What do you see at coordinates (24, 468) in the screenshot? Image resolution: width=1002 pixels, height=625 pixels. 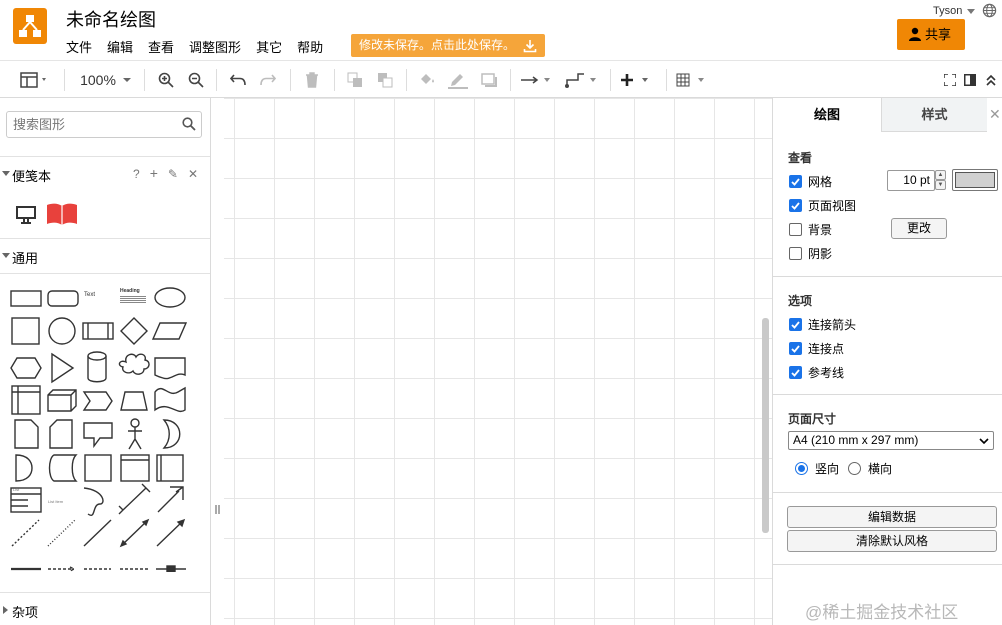 I see `delay-shape` at bounding box center [24, 468].